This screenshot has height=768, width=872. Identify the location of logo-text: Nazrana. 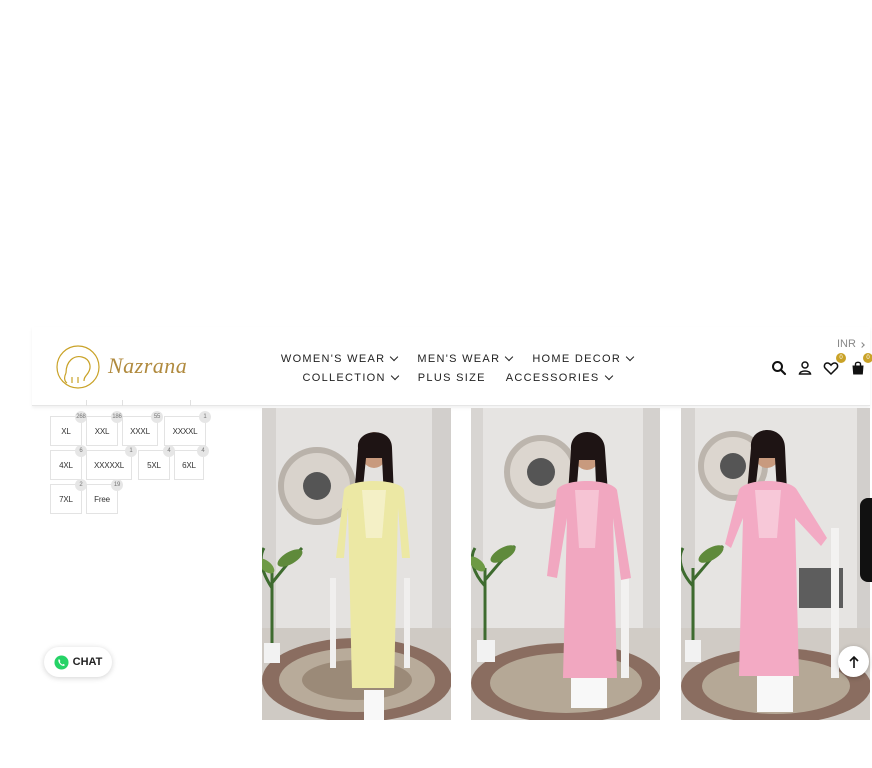
(148, 365).